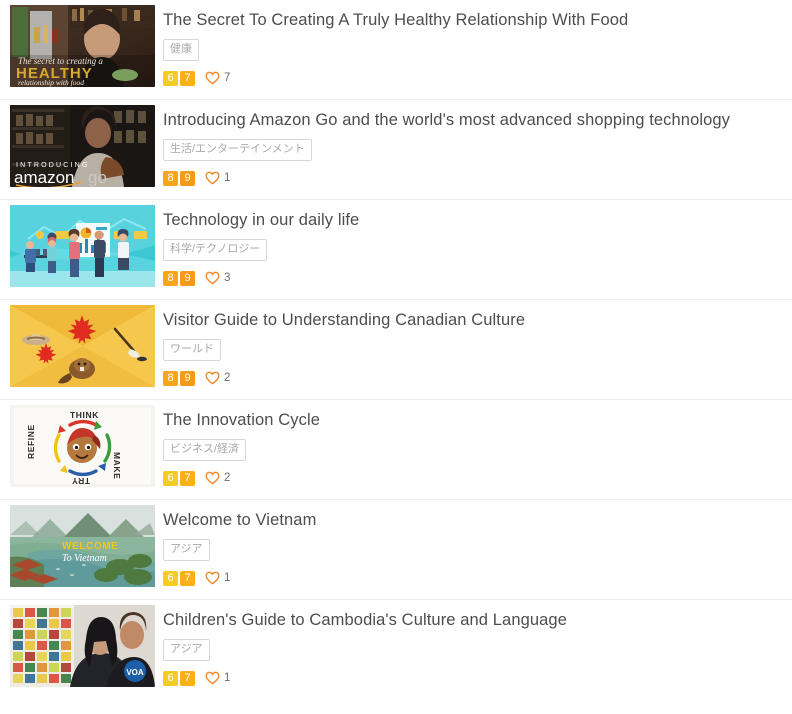 The width and height of the screenshot is (792, 714). Describe the element at coordinates (477, 250) in the screenshot. I see `tag-row: 科学/テクノロジー` at that location.